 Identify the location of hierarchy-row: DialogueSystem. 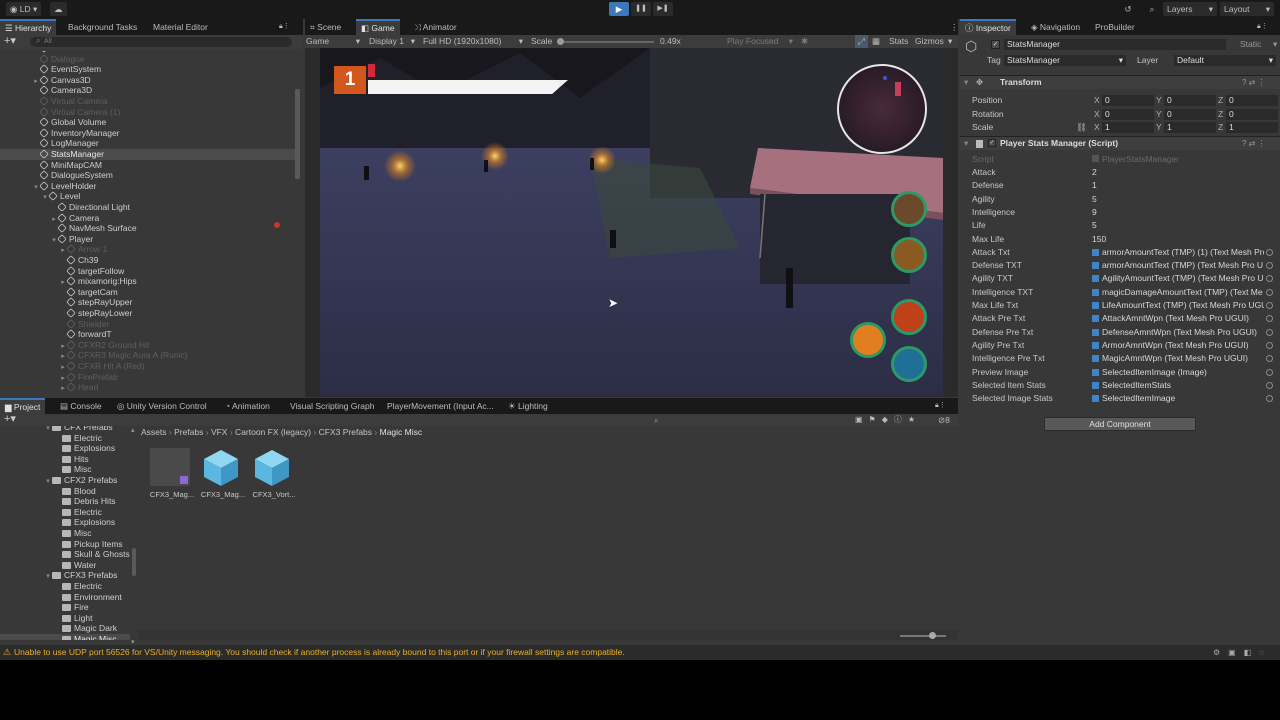
(147, 175).